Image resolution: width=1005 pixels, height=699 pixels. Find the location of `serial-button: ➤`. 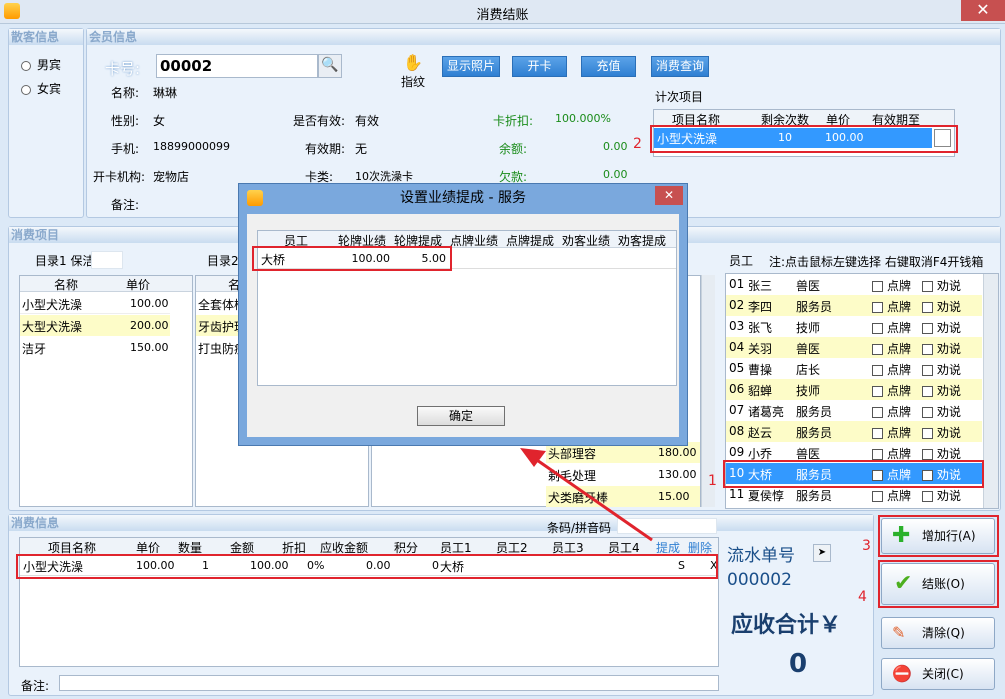

serial-button: ➤ is located at coordinates (822, 553).